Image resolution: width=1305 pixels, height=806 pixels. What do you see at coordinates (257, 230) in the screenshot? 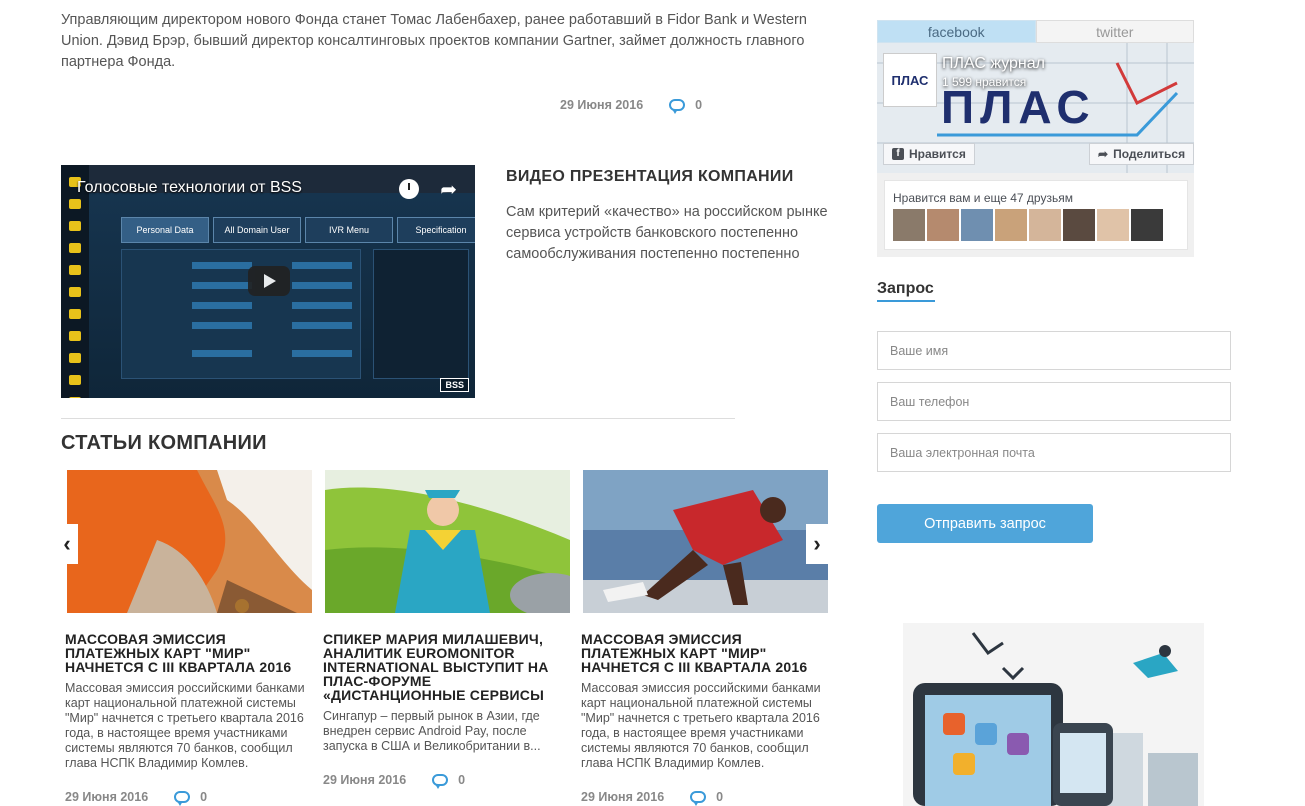
I see `video-tab-domain-user: All Domain User` at bounding box center [257, 230].